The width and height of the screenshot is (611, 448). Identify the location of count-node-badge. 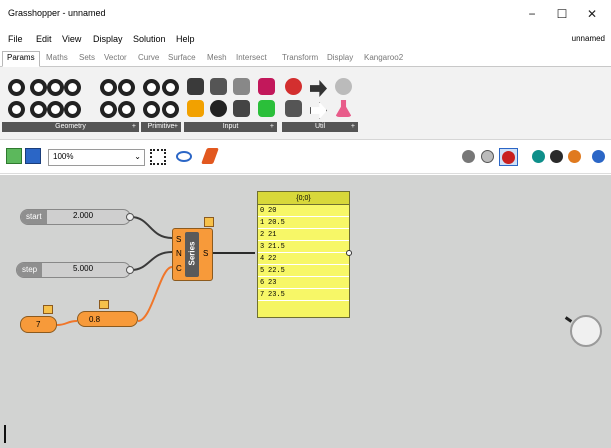
(48, 309).